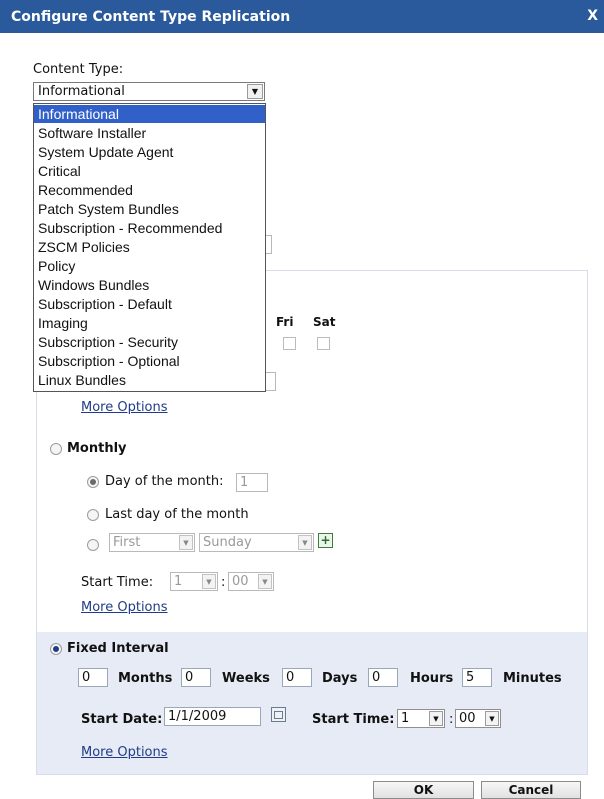 The height and width of the screenshot is (799, 604). What do you see at coordinates (149, 285) in the screenshot?
I see `dropdown-option: Windows Bundles` at bounding box center [149, 285].